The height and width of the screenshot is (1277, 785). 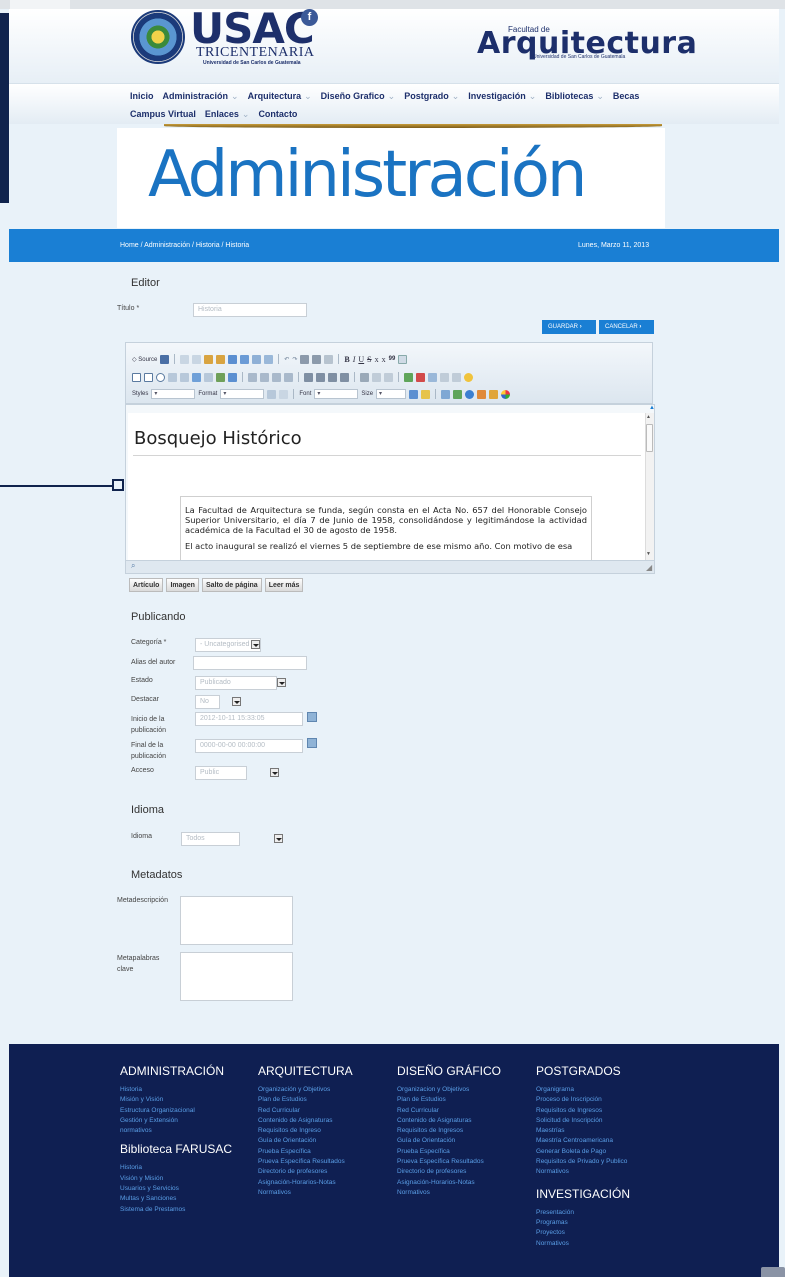 I want to click on footer-link: Requisitos de Ingreso, so click(x=305, y=1131).